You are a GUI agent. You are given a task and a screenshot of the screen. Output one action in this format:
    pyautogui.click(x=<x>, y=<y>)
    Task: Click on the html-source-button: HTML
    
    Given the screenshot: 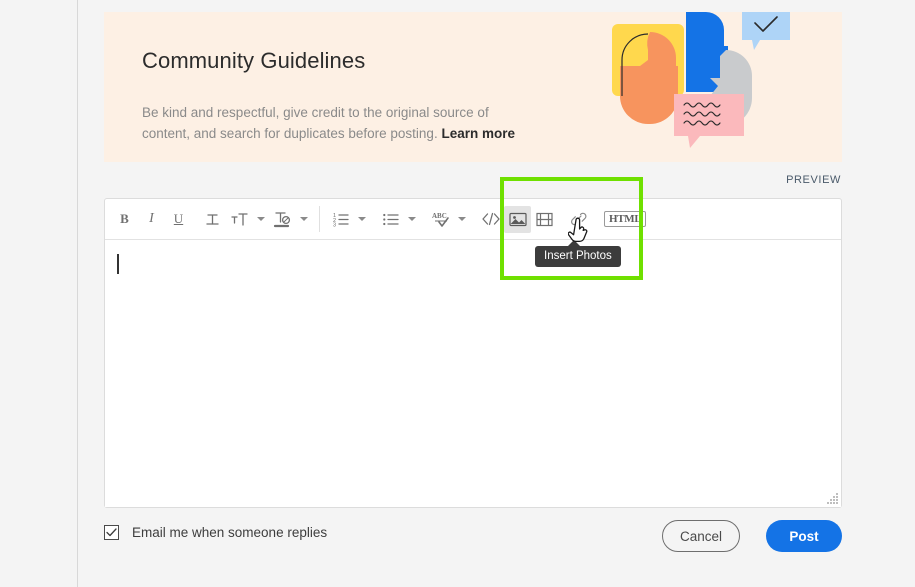 What is the action you would take?
    pyautogui.click(x=625, y=219)
    